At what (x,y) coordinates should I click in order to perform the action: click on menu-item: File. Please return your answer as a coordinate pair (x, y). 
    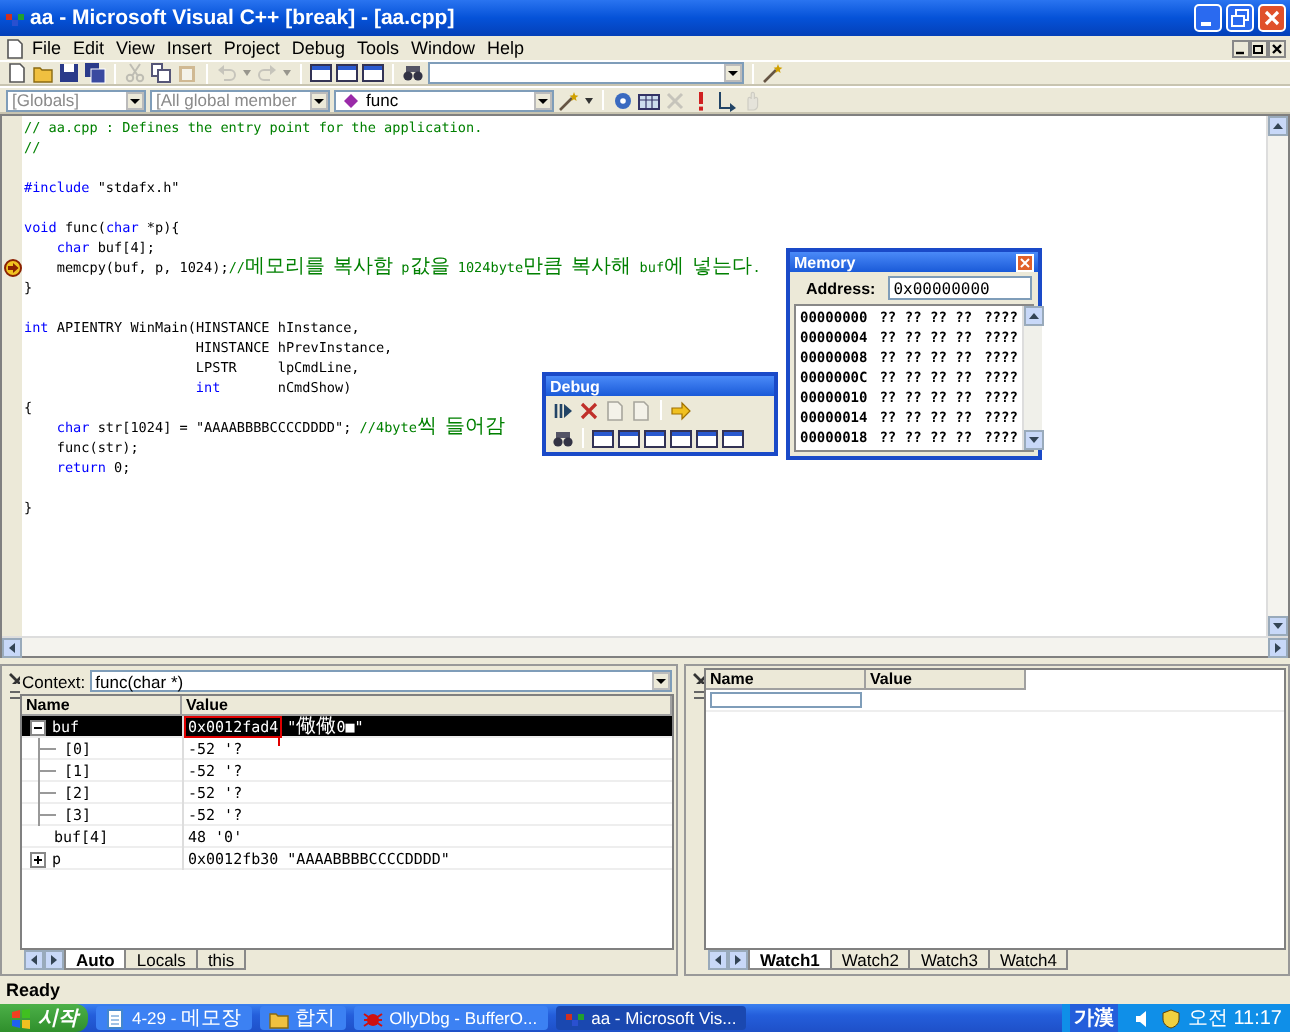
    Looking at the image, I should click on (47, 48).